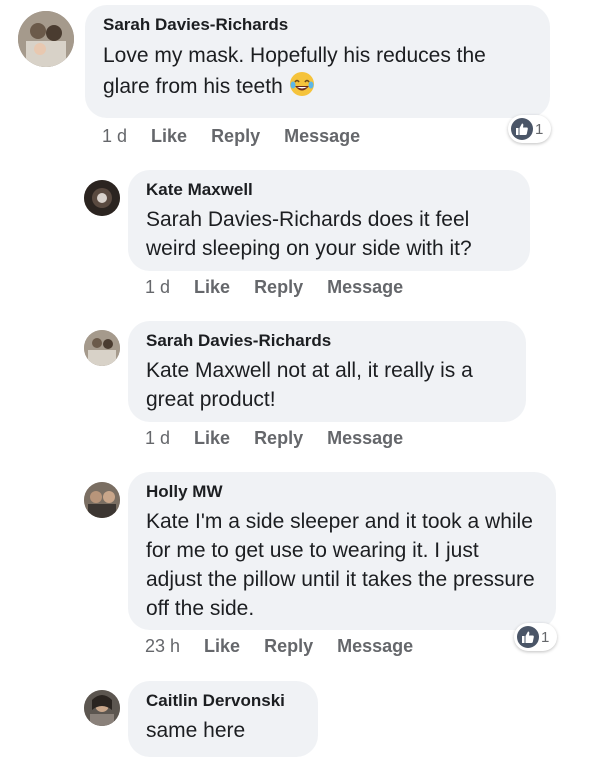  What do you see at coordinates (162, 646) in the screenshot?
I see `comment-time: 23 h` at bounding box center [162, 646].